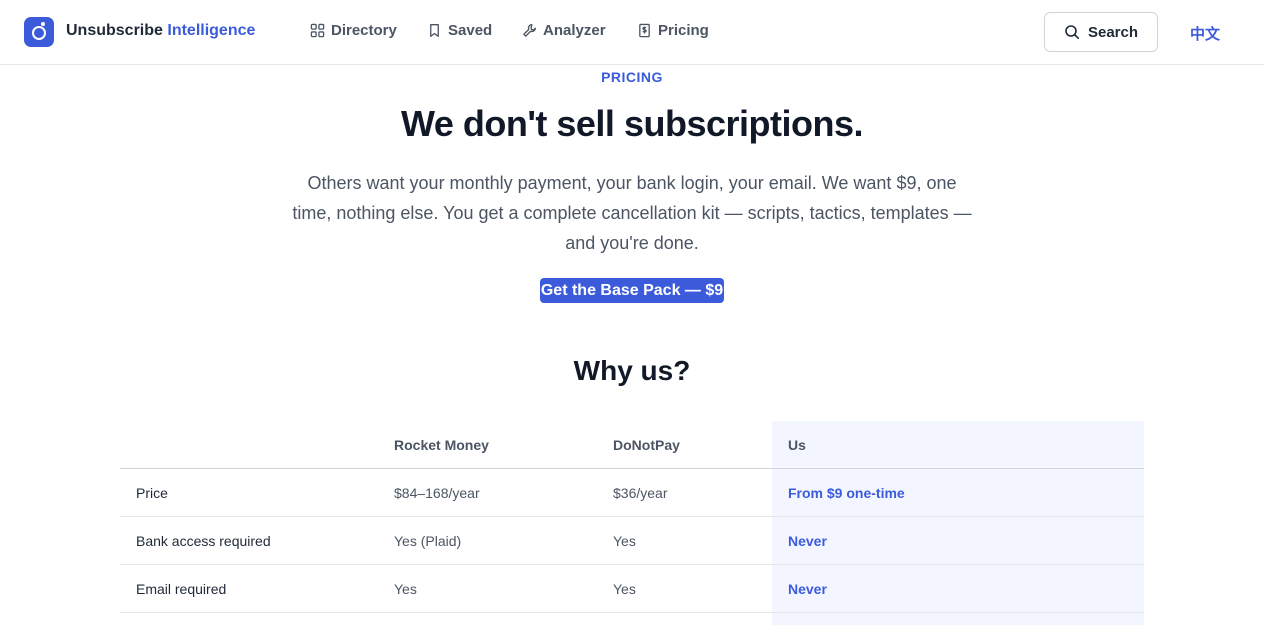  What do you see at coordinates (434, 30) in the screenshot?
I see `bookmark-icon` at bounding box center [434, 30].